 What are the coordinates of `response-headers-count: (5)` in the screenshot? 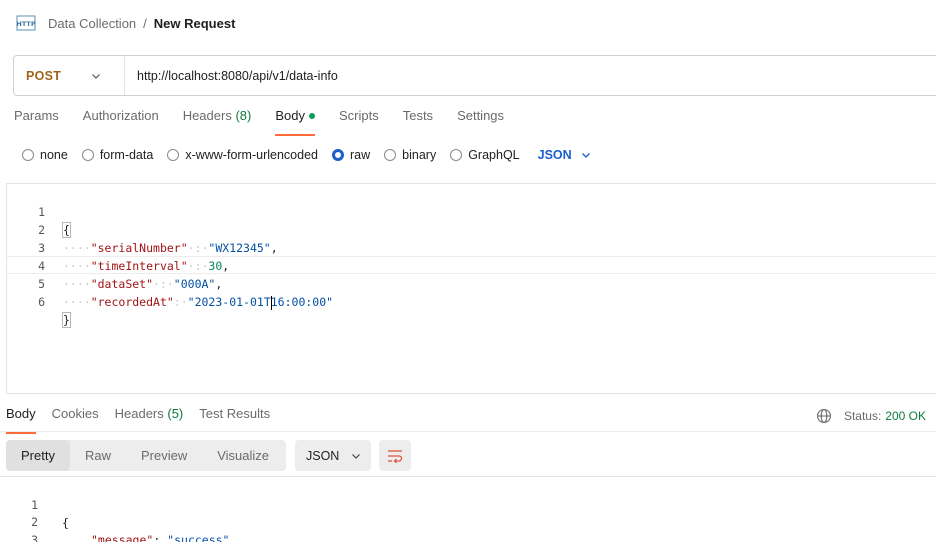 It's located at (175, 413).